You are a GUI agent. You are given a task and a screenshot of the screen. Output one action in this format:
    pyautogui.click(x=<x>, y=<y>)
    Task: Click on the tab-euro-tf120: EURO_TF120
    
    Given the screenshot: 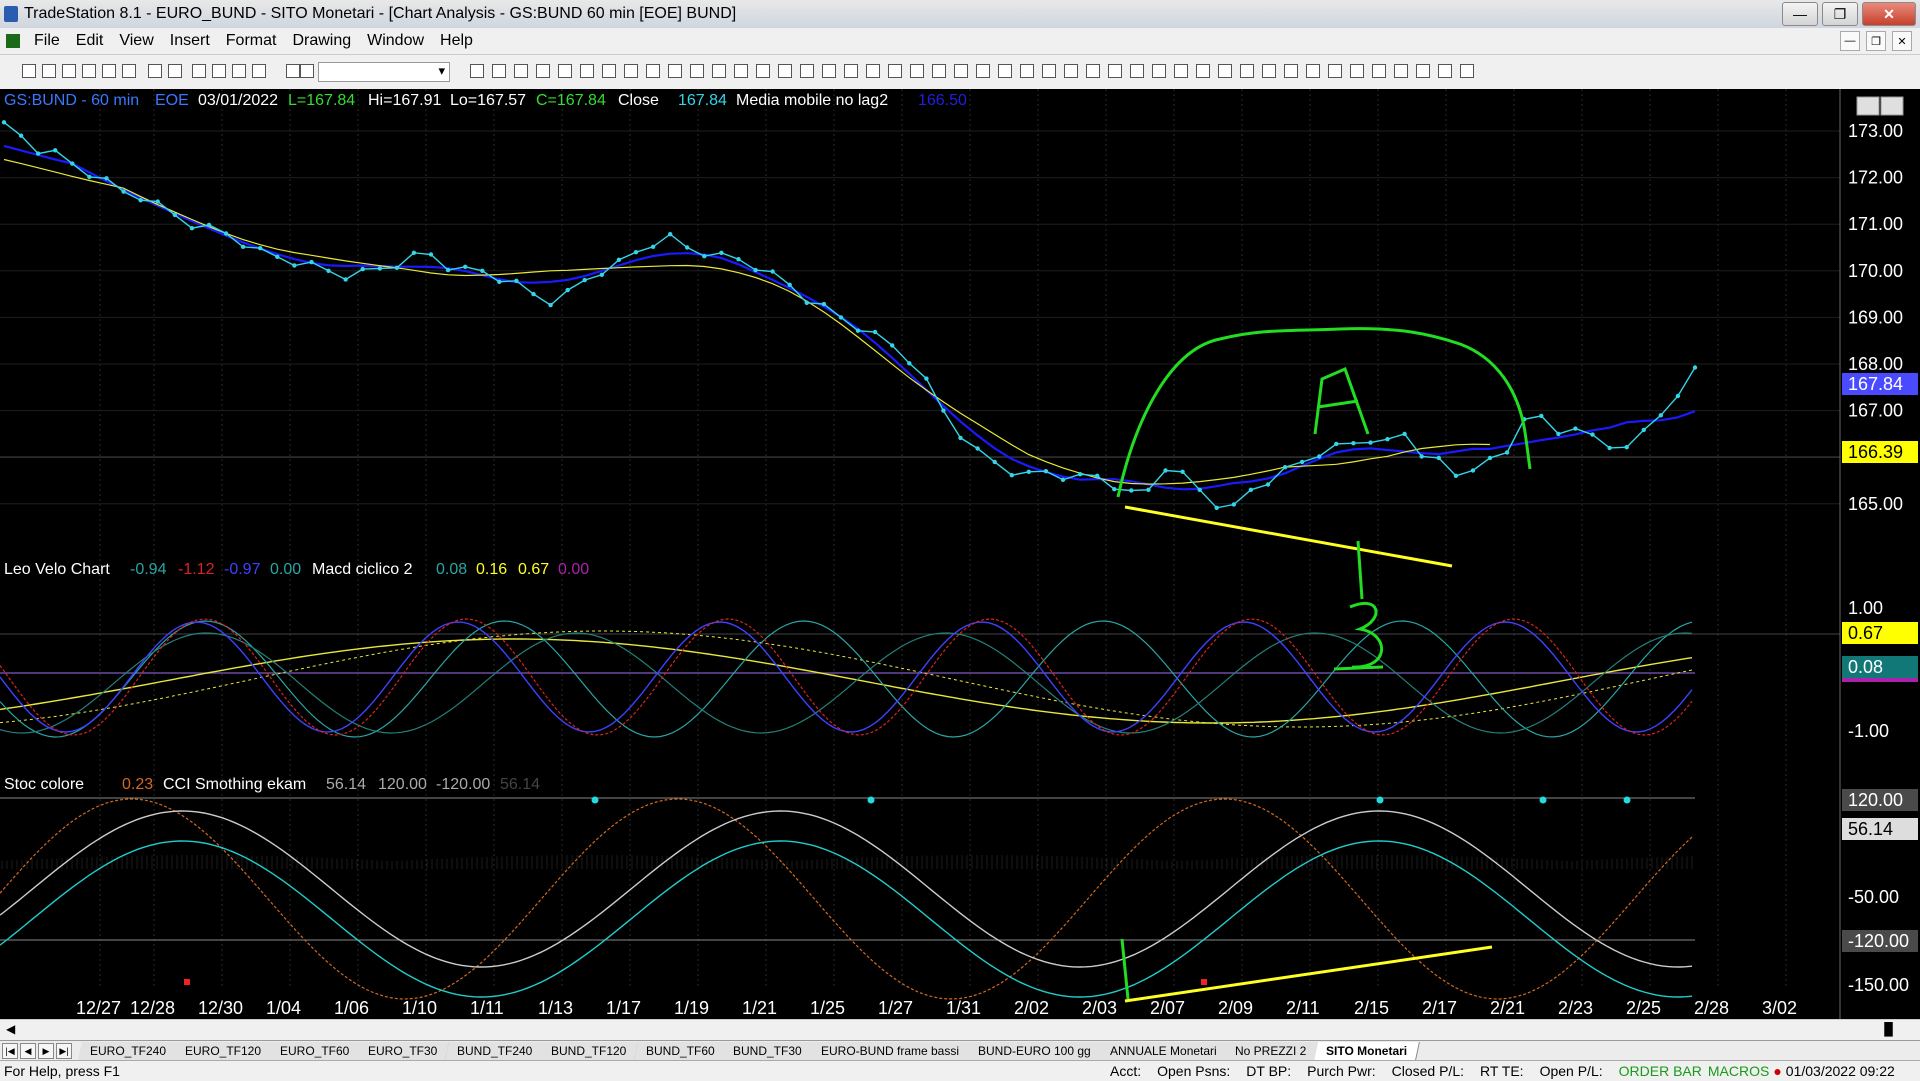 What is the action you would take?
    pyautogui.click(x=223, y=1051)
    